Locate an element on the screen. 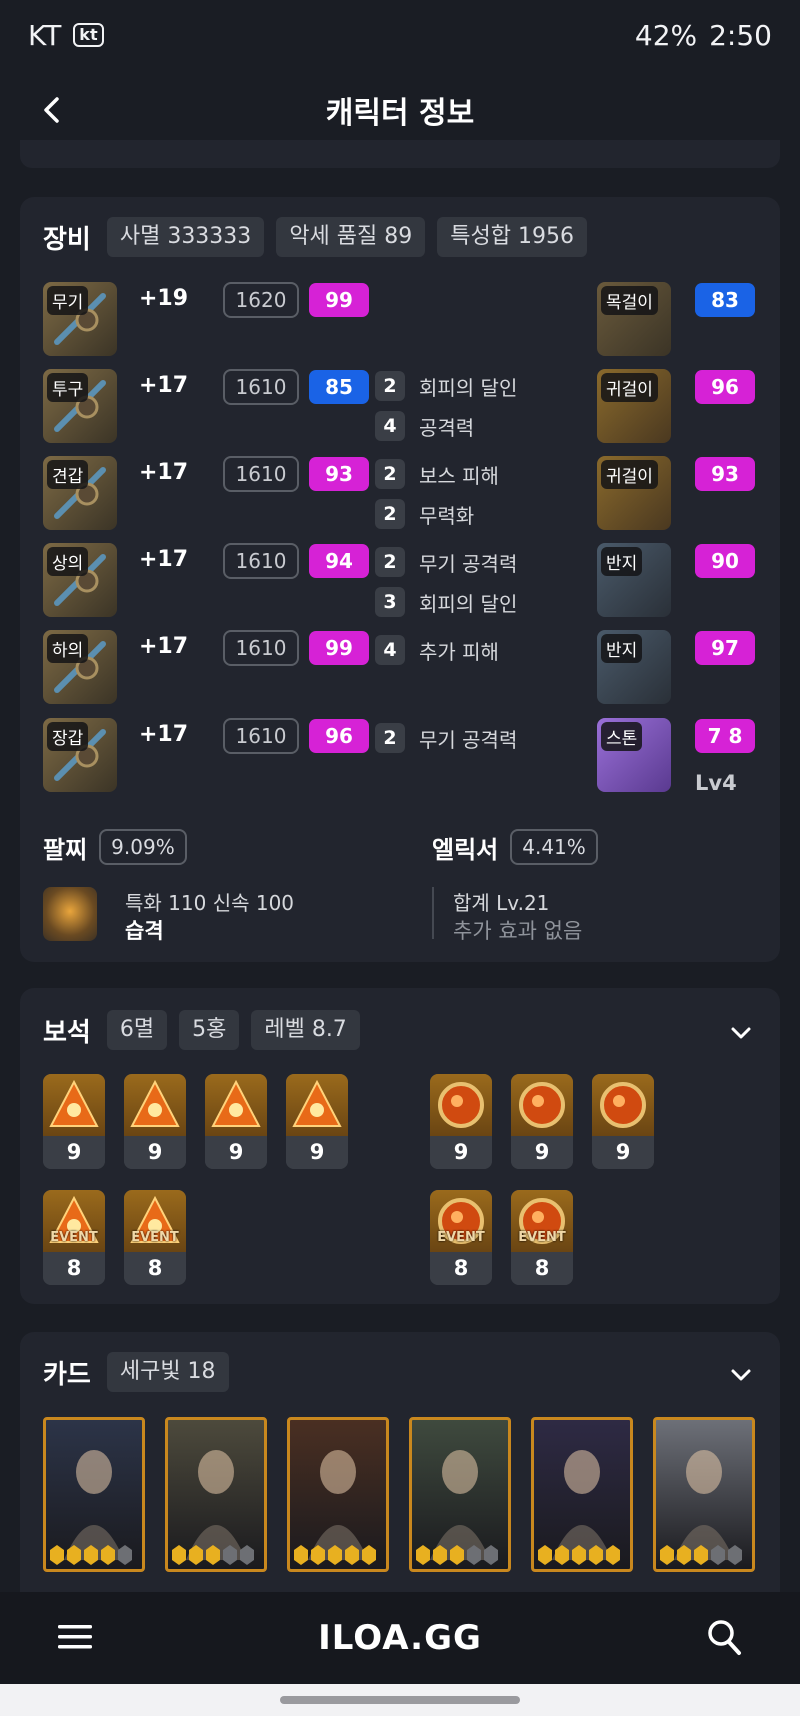 The image size is (800, 1716). elixir-percent: 4.41% is located at coordinates (554, 847).